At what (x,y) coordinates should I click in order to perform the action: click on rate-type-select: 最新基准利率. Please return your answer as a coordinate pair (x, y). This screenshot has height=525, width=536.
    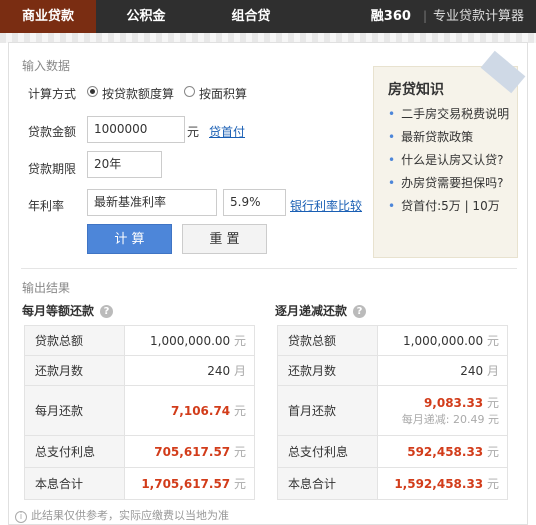
    Looking at the image, I should click on (152, 202).